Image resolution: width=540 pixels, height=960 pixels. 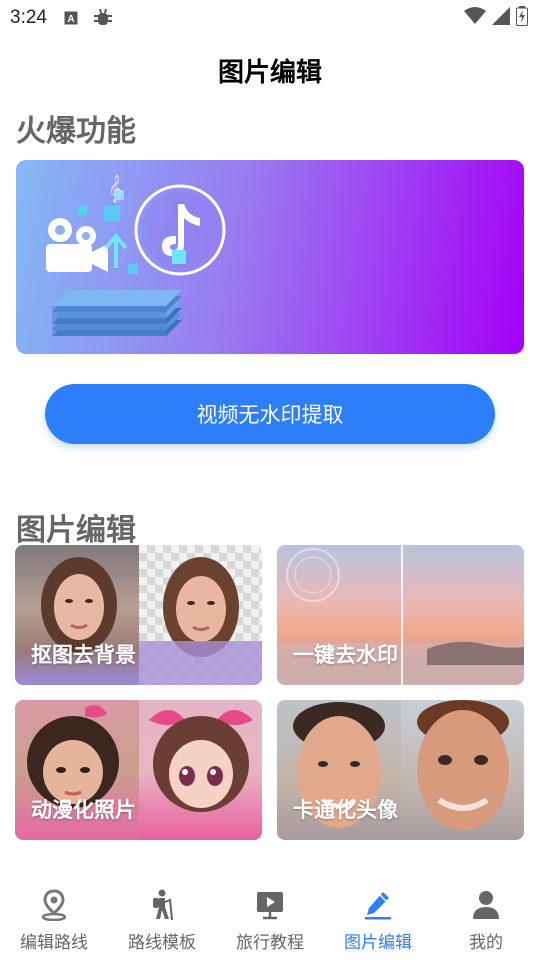 What do you see at coordinates (117, 313) in the screenshot?
I see `stack-layers-icon` at bounding box center [117, 313].